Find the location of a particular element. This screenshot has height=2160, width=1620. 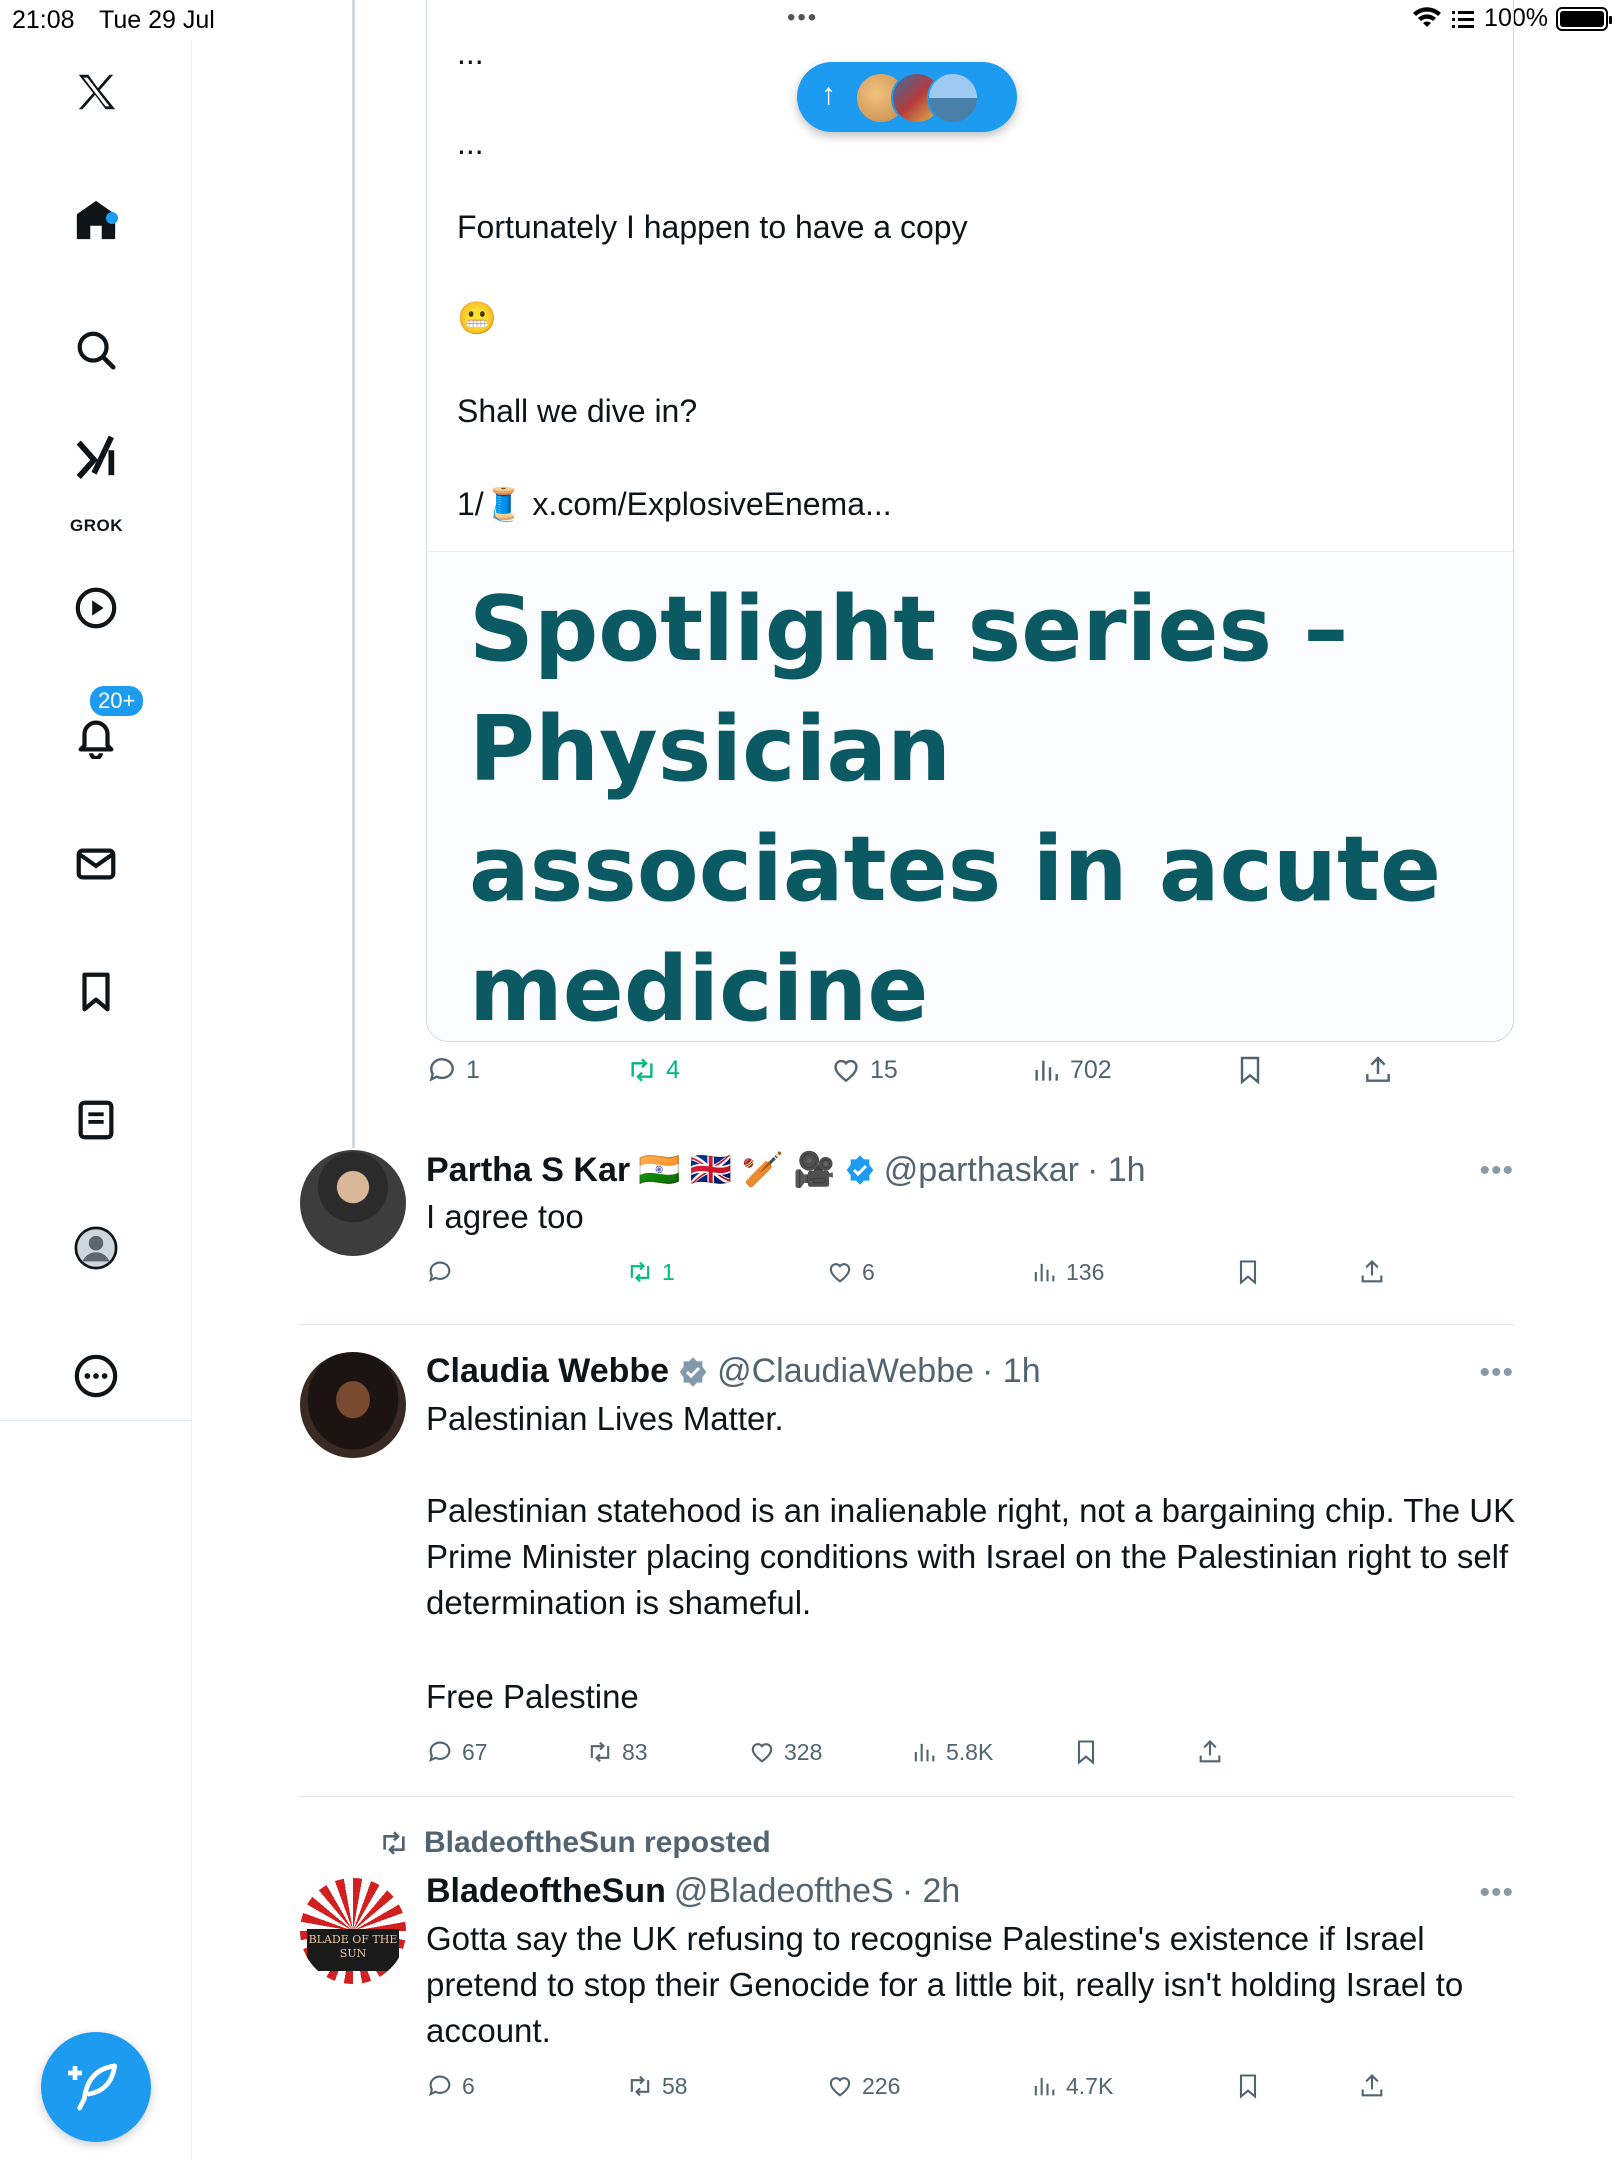

author-handle: @parthaskar is located at coordinates (981, 1170).